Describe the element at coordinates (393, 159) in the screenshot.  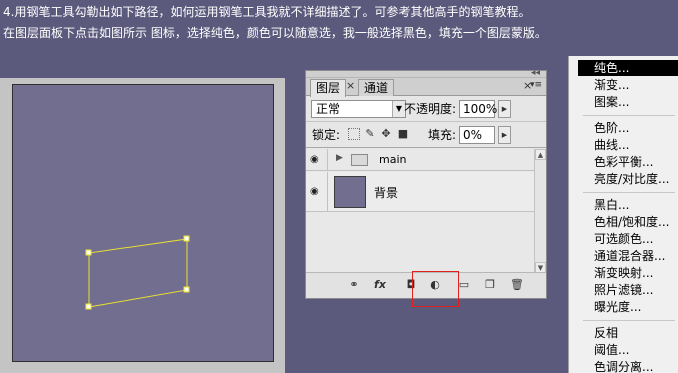
I see `layer-name: main` at that location.